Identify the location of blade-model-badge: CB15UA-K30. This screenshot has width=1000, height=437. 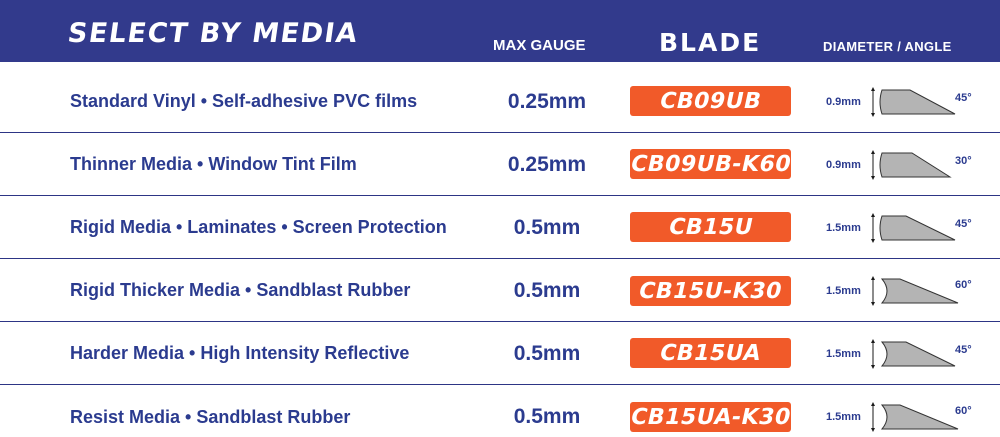
(710, 417).